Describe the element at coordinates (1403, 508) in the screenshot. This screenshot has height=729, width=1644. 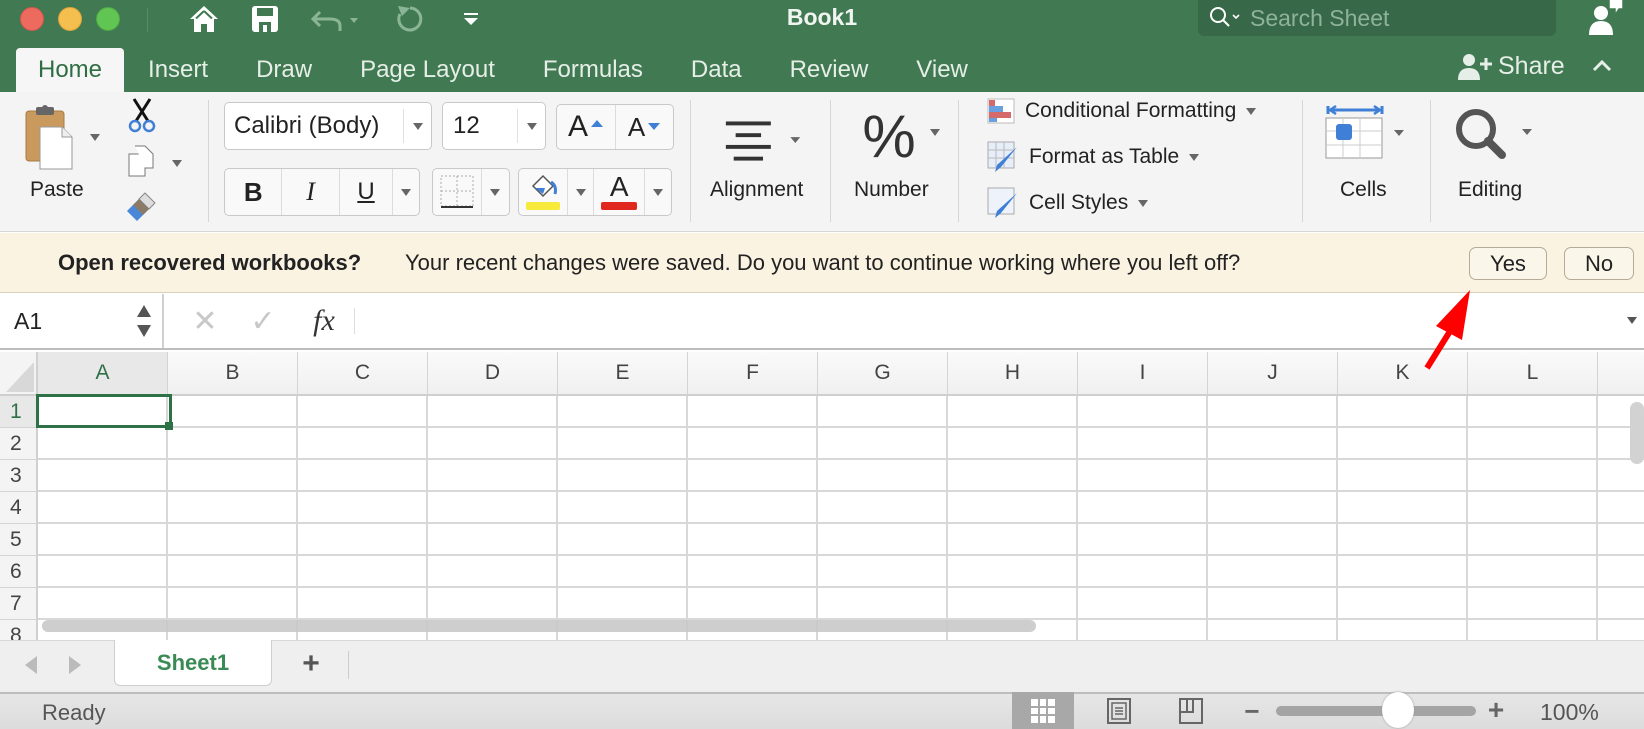
I see `cell-K4` at that location.